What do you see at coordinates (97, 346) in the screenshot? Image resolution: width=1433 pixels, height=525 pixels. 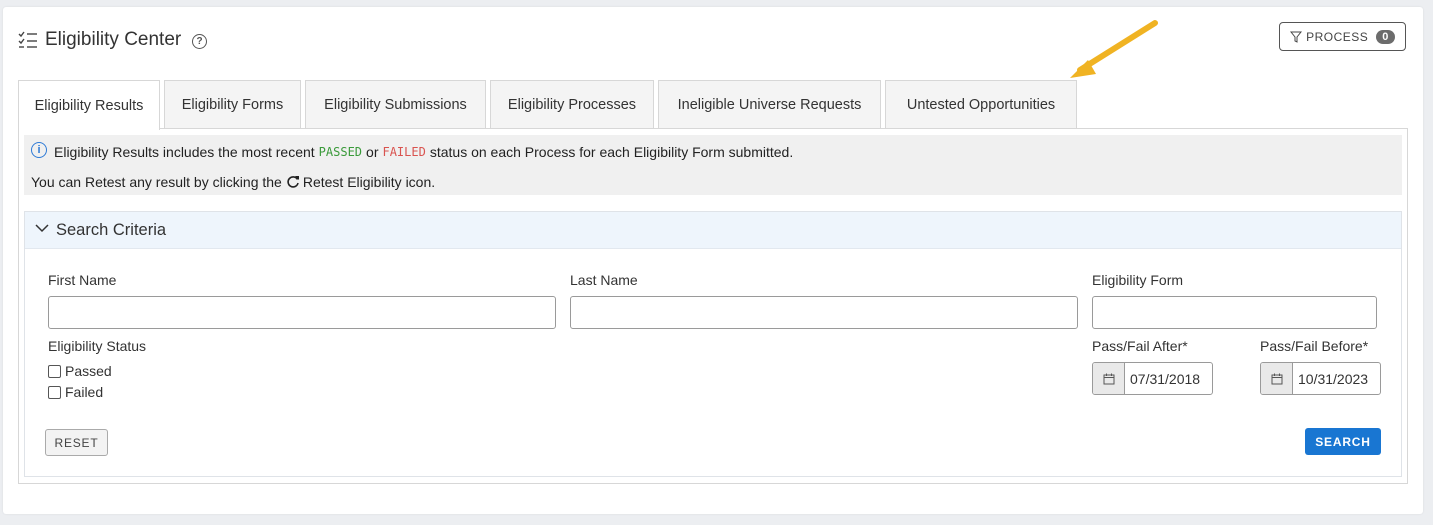 I see `eligibility-status-label: Eligibility Status` at bounding box center [97, 346].